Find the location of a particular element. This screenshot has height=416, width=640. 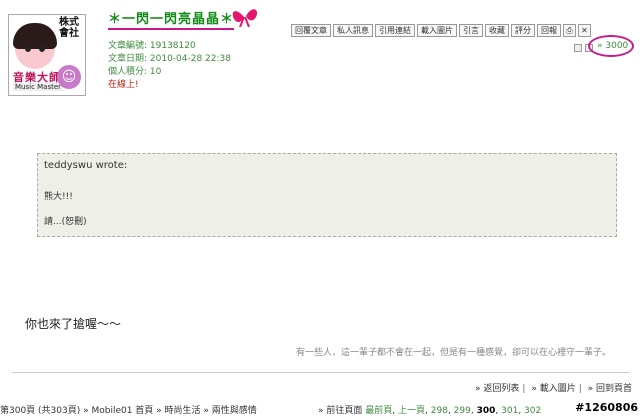

edit-icon is located at coordinates (578, 48).